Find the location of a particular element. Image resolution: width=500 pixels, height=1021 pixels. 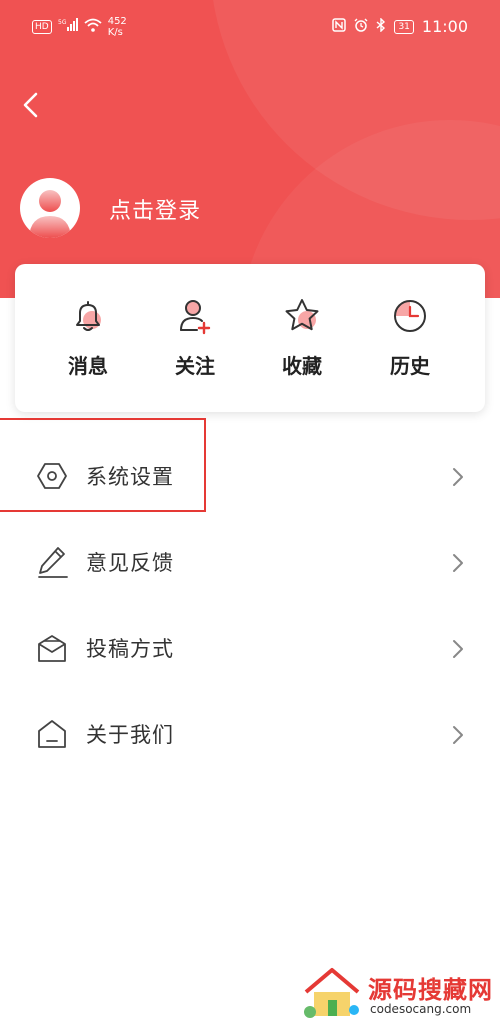

menu-item-about: 关于我们 is located at coordinates (250, 734).